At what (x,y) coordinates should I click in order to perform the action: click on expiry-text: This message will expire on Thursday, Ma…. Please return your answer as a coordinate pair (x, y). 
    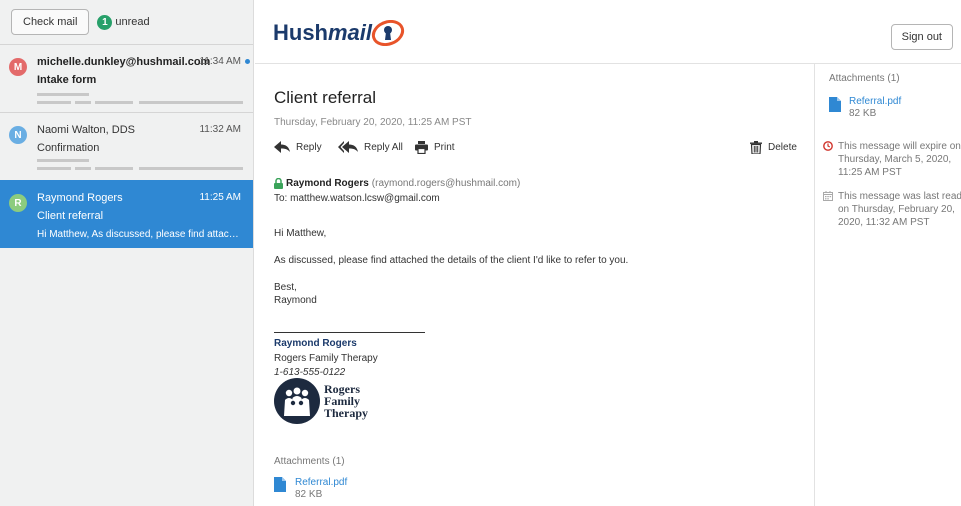
    Looking at the image, I should click on (899, 159).